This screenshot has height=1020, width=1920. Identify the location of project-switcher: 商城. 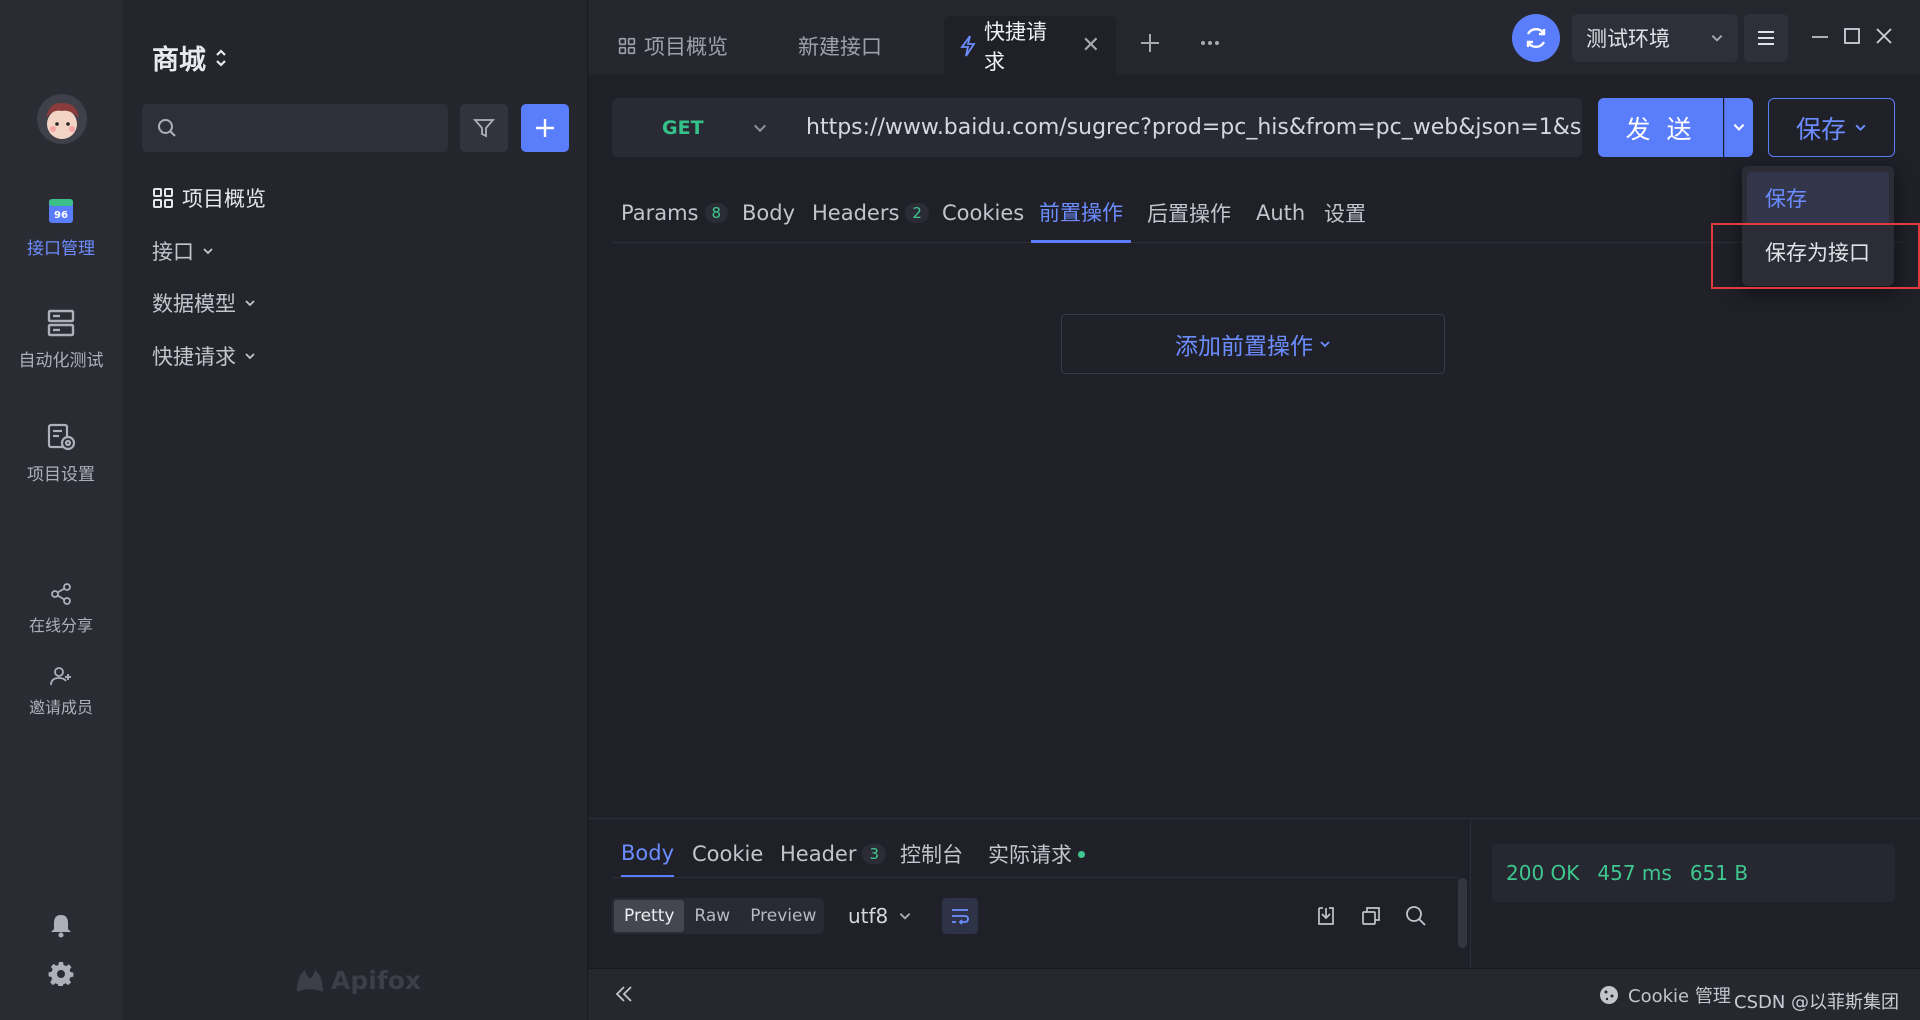
(190, 57).